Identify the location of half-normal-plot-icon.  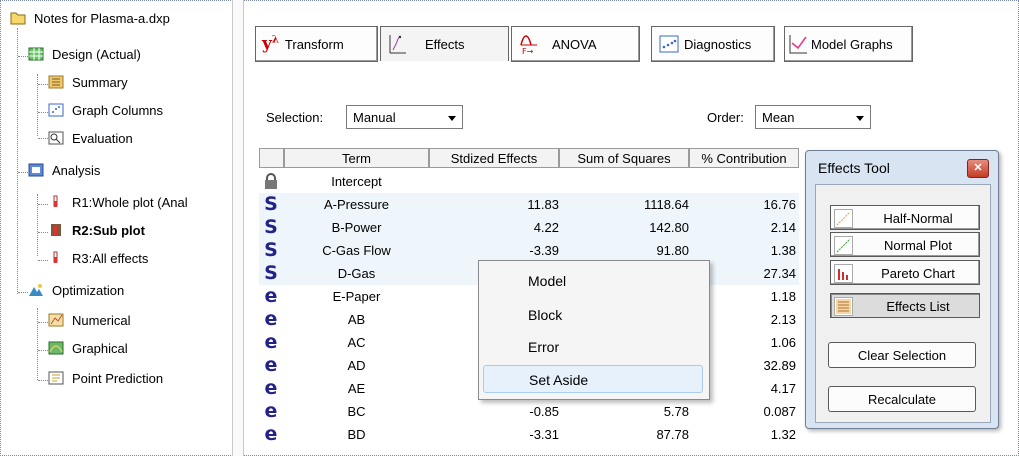
(843, 218).